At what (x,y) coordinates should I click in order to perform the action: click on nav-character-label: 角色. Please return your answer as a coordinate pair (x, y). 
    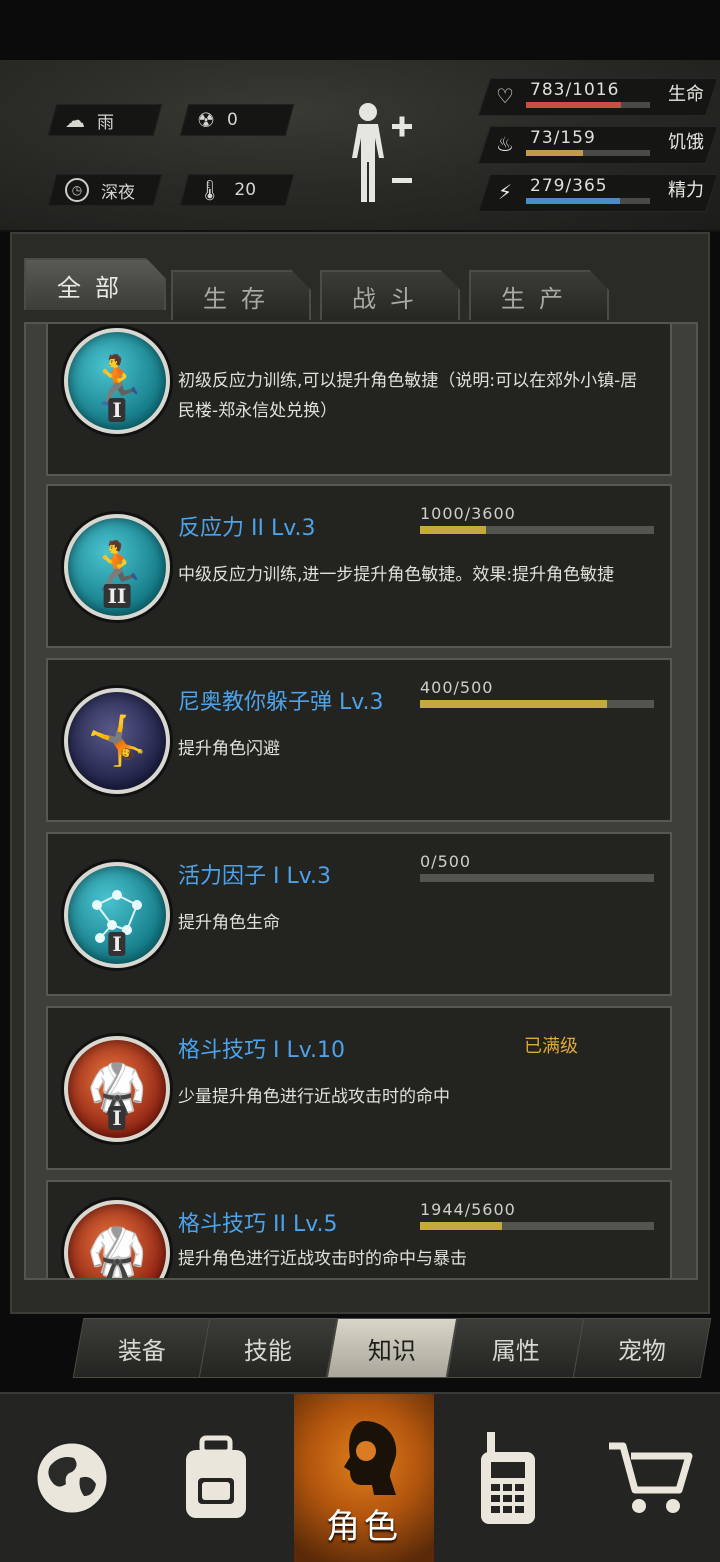
    Looking at the image, I should click on (364, 1527).